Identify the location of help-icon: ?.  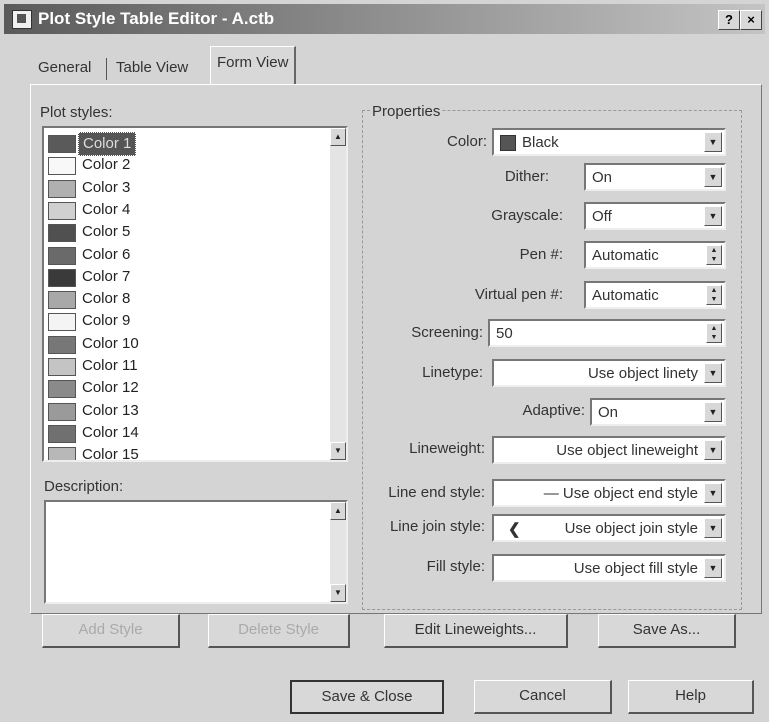
(729, 20).